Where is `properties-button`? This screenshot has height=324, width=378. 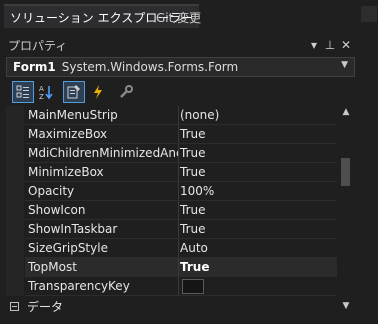 properties-button is located at coordinates (74, 92).